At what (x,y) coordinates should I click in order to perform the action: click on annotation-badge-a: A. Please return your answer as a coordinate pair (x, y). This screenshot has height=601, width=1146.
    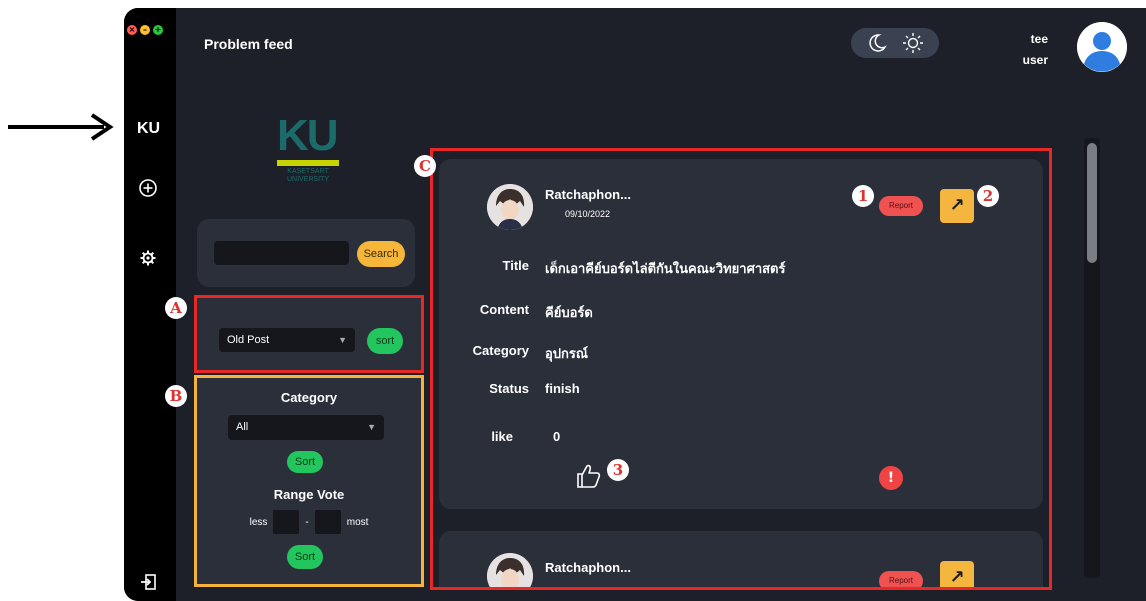
    Looking at the image, I should click on (176, 308).